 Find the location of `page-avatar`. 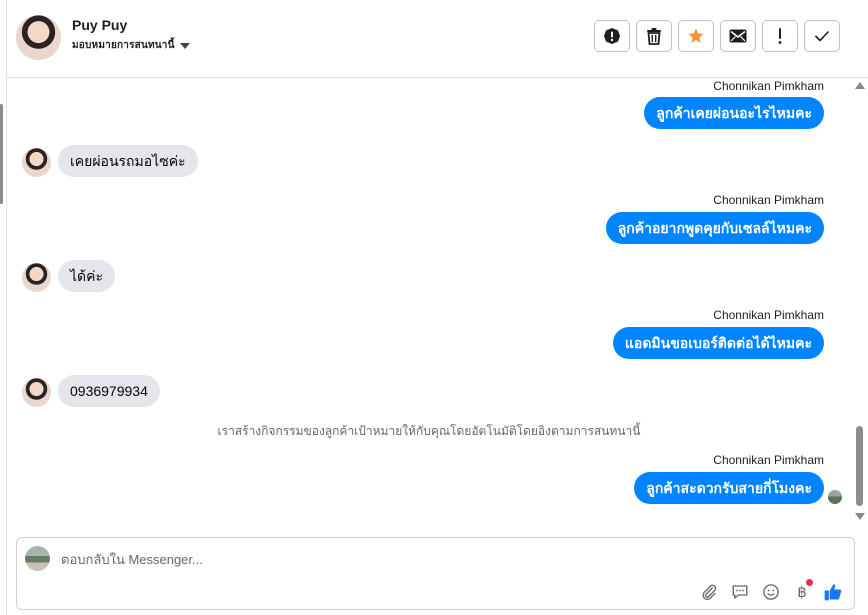

page-avatar is located at coordinates (37, 558).